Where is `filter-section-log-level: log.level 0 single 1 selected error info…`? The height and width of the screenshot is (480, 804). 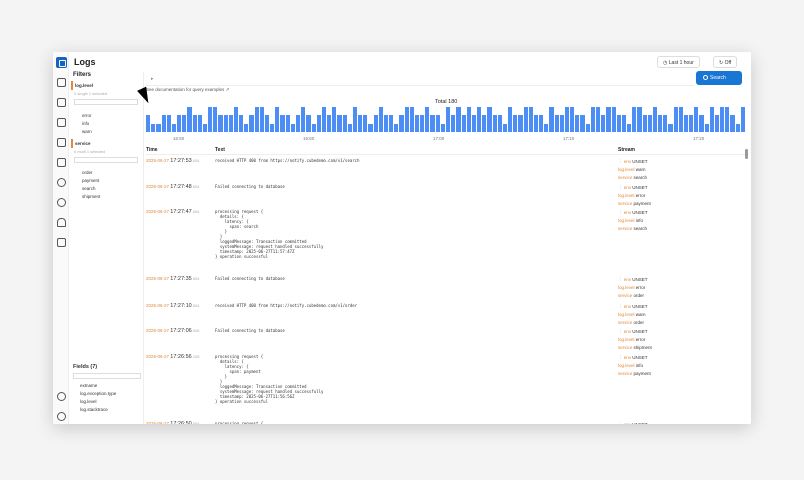 filter-section-log-level: log.level 0 single 1 selected error info… is located at coordinates (106, 108).